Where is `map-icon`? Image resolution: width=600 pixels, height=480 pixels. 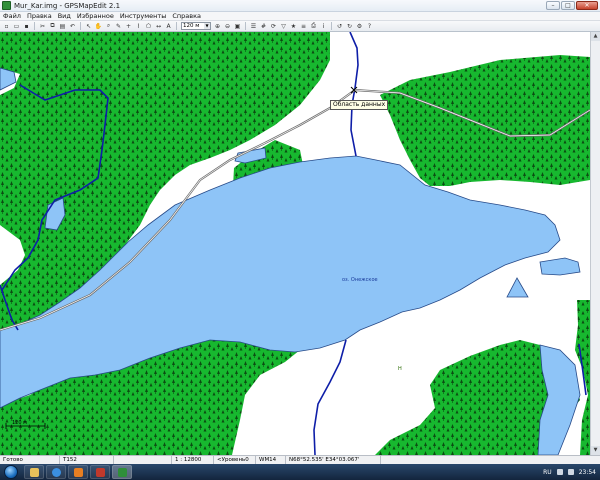 map-icon is located at coordinates (122, 472).